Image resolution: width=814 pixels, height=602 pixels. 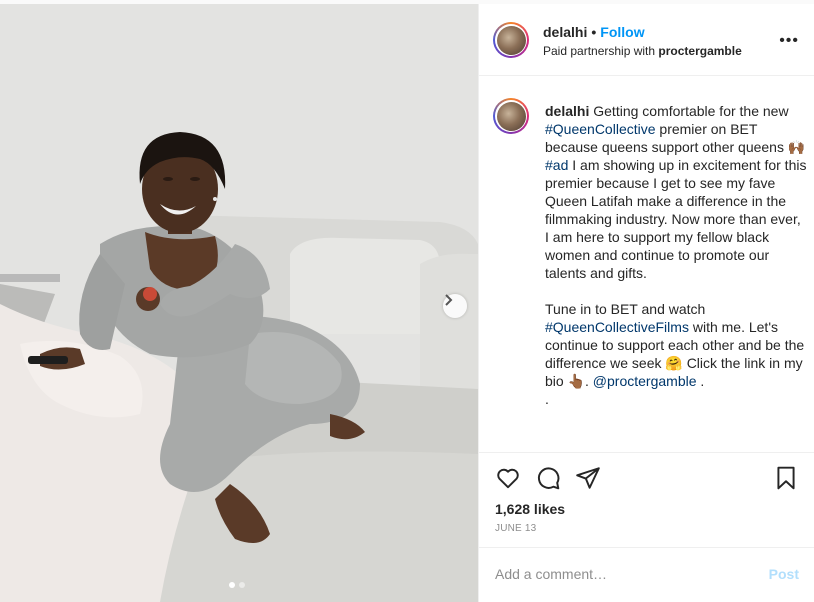 What do you see at coordinates (565, 32) in the screenshot?
I see `author-username: delalhi` at bounding box center [565, 32].